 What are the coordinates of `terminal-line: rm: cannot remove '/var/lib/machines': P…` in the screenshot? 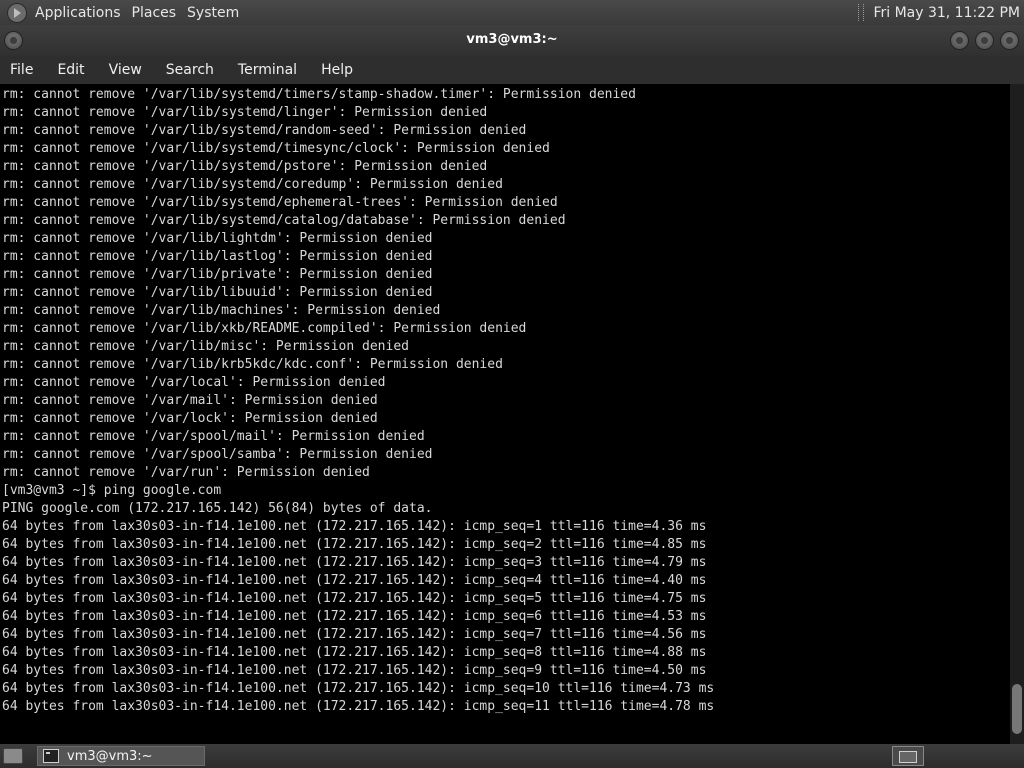 It's located at (221, 310).